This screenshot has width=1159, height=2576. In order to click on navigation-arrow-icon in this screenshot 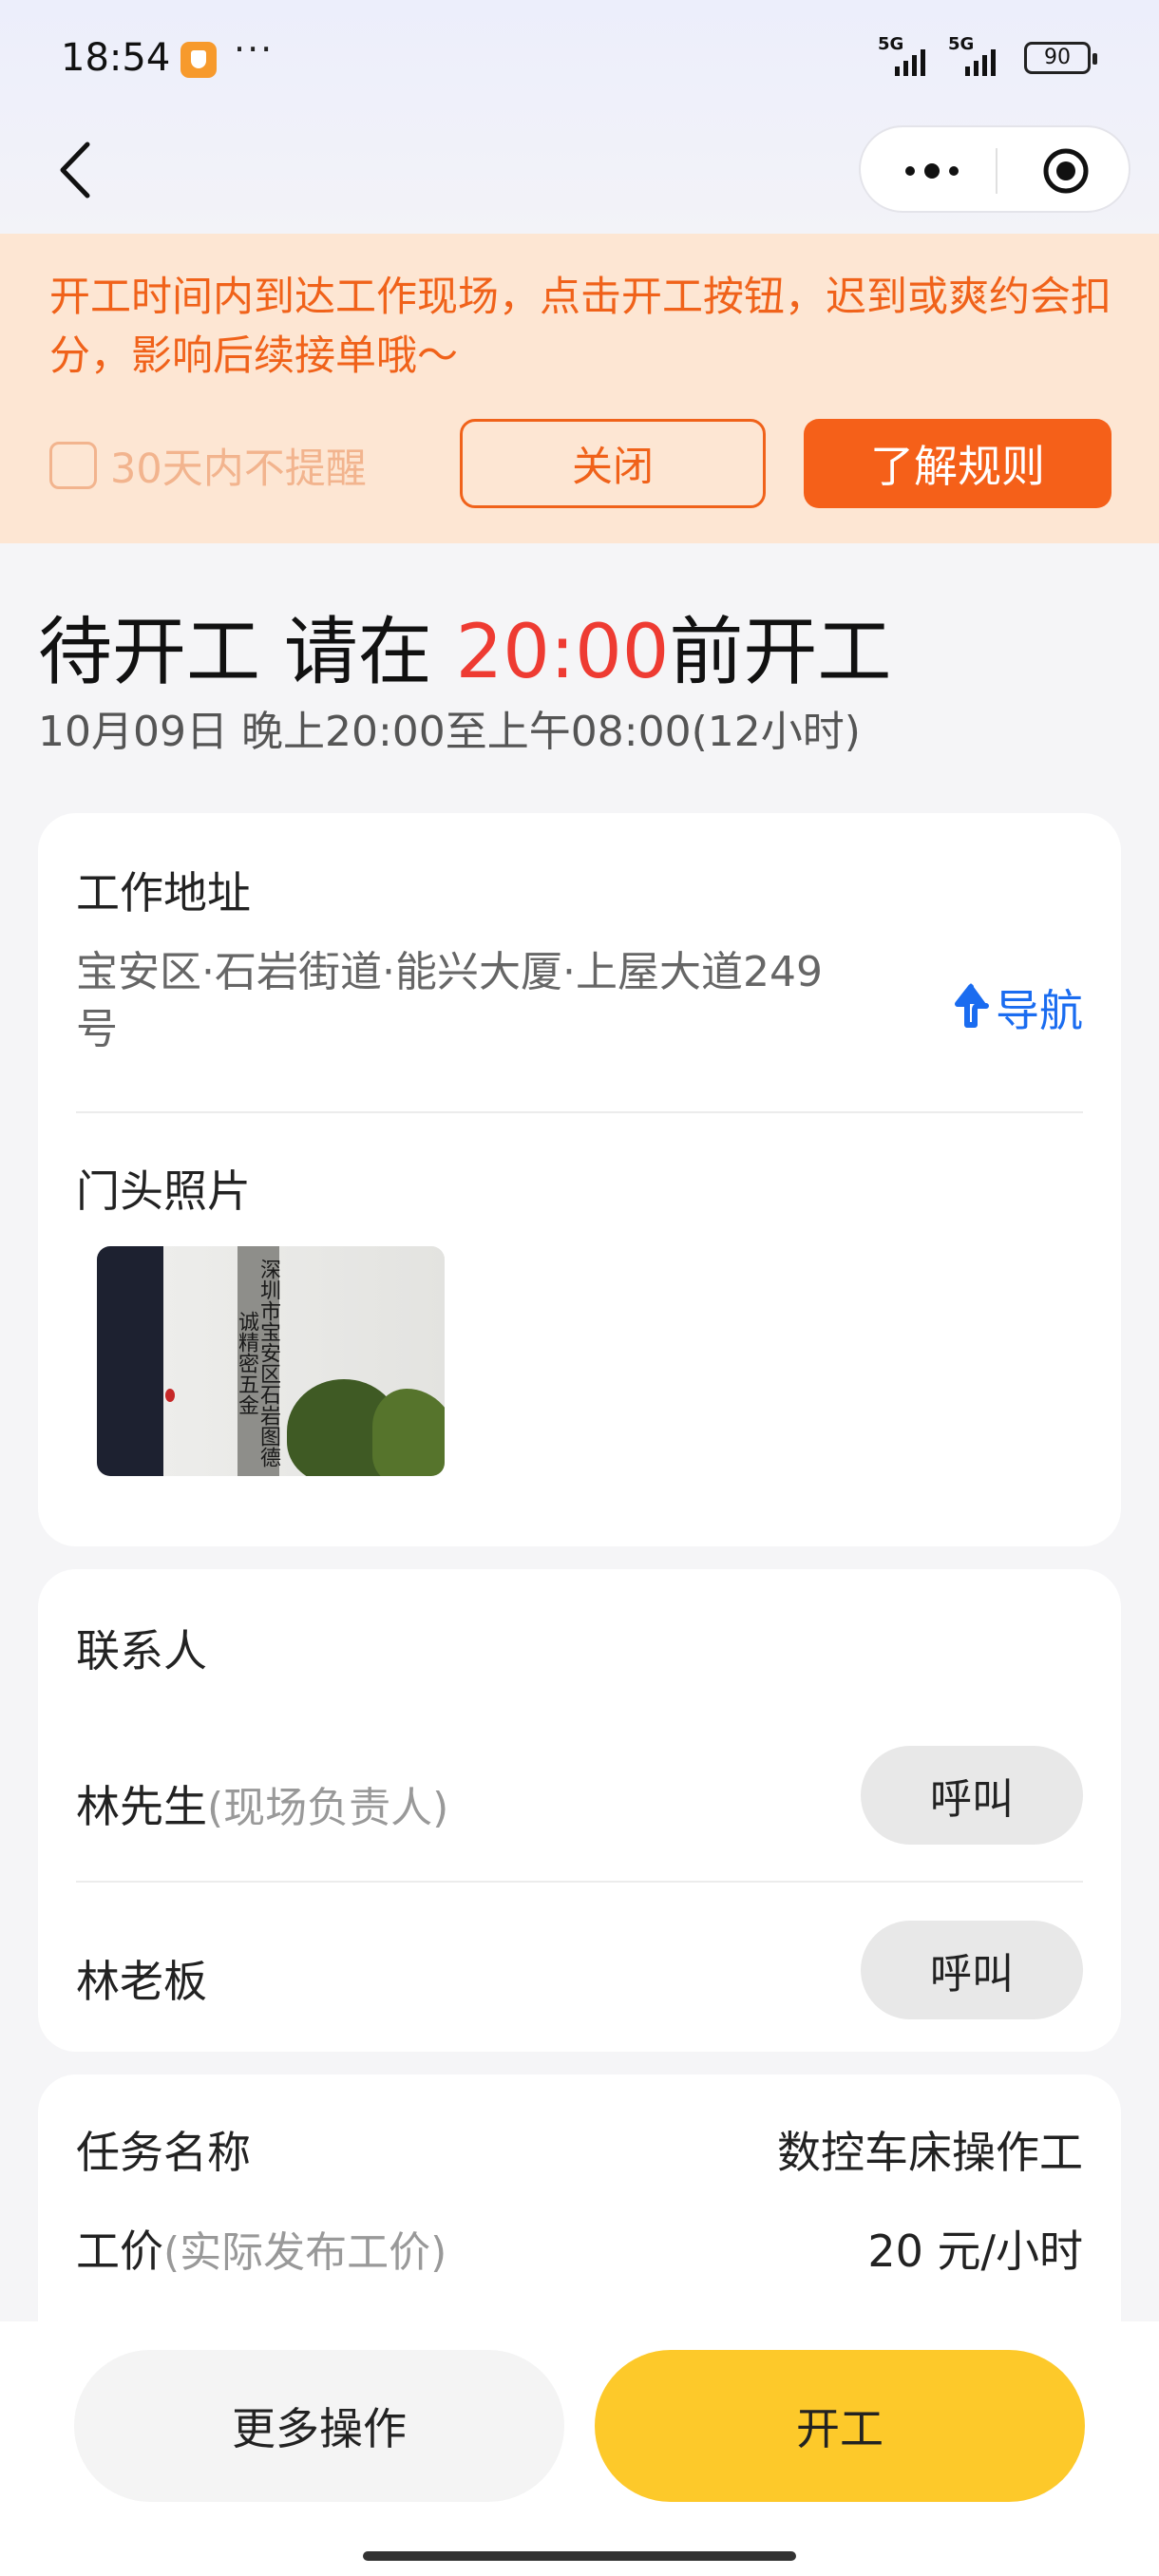, I will do `click(972, 1005)`.